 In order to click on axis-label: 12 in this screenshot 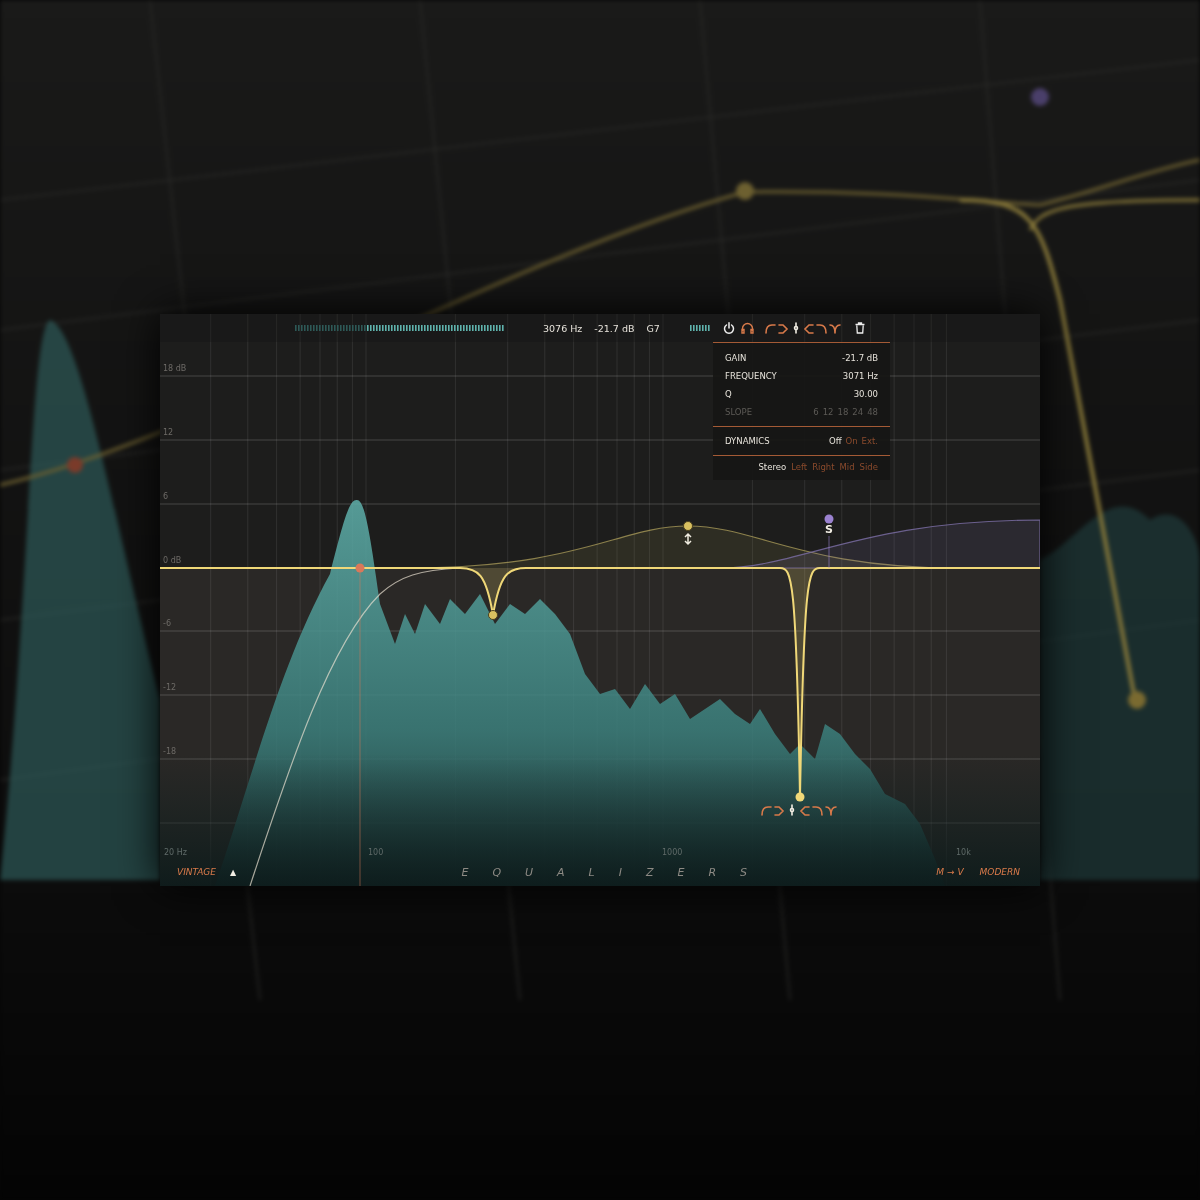, I will do `click(168, 432)`.